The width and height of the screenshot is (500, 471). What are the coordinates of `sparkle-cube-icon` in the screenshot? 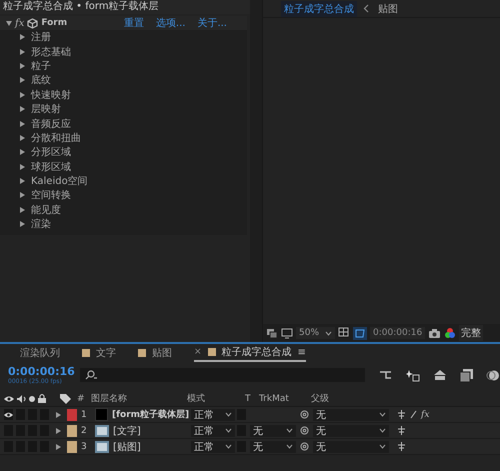 It's located at (413, 375).